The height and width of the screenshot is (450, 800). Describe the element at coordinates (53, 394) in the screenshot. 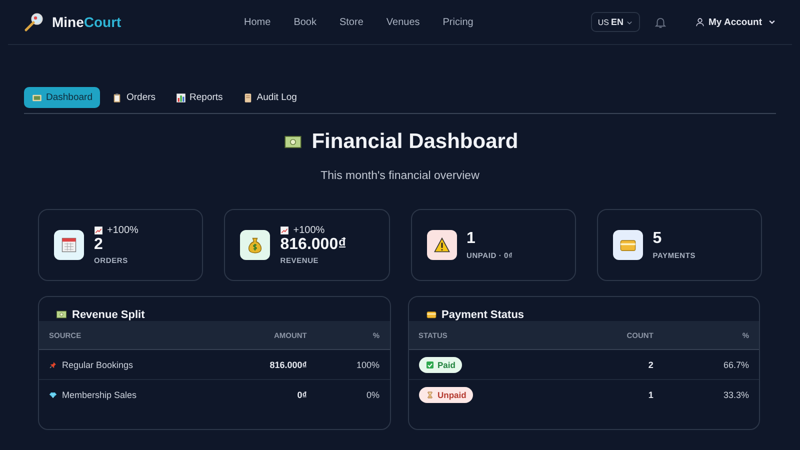

I see `gem-icon` at that location.